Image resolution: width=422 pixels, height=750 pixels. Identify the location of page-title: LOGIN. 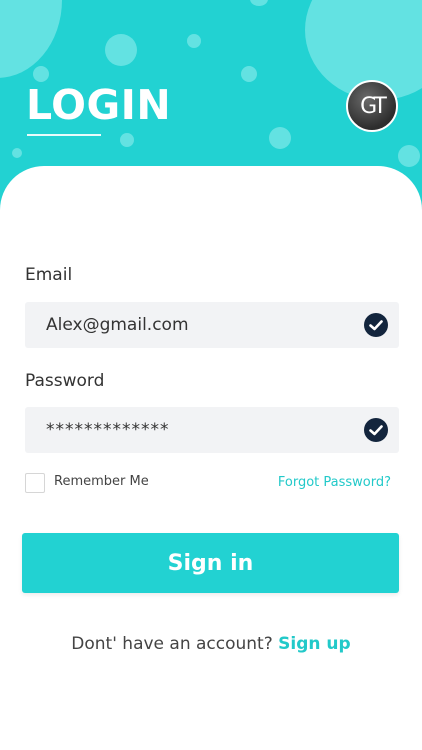
(99, 105).